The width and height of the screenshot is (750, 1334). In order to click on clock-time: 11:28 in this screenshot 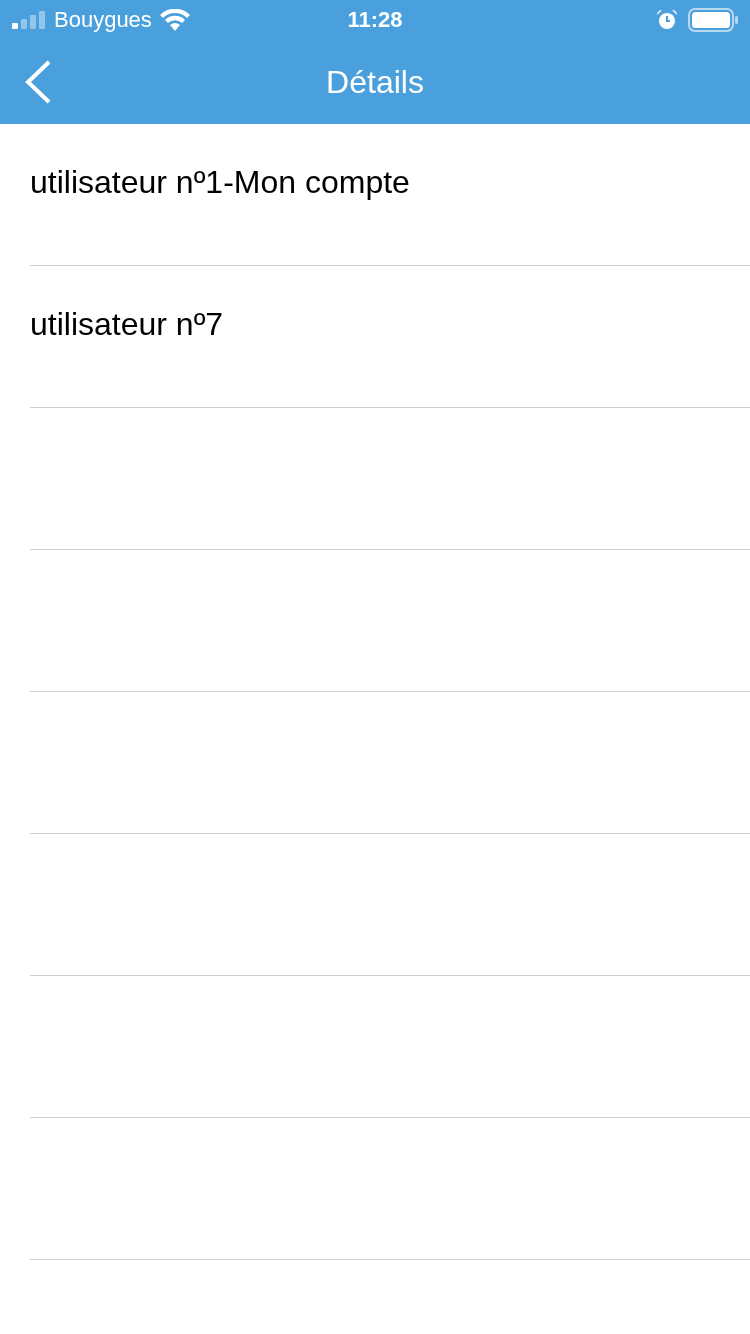, I will do `click(375, 19)`.